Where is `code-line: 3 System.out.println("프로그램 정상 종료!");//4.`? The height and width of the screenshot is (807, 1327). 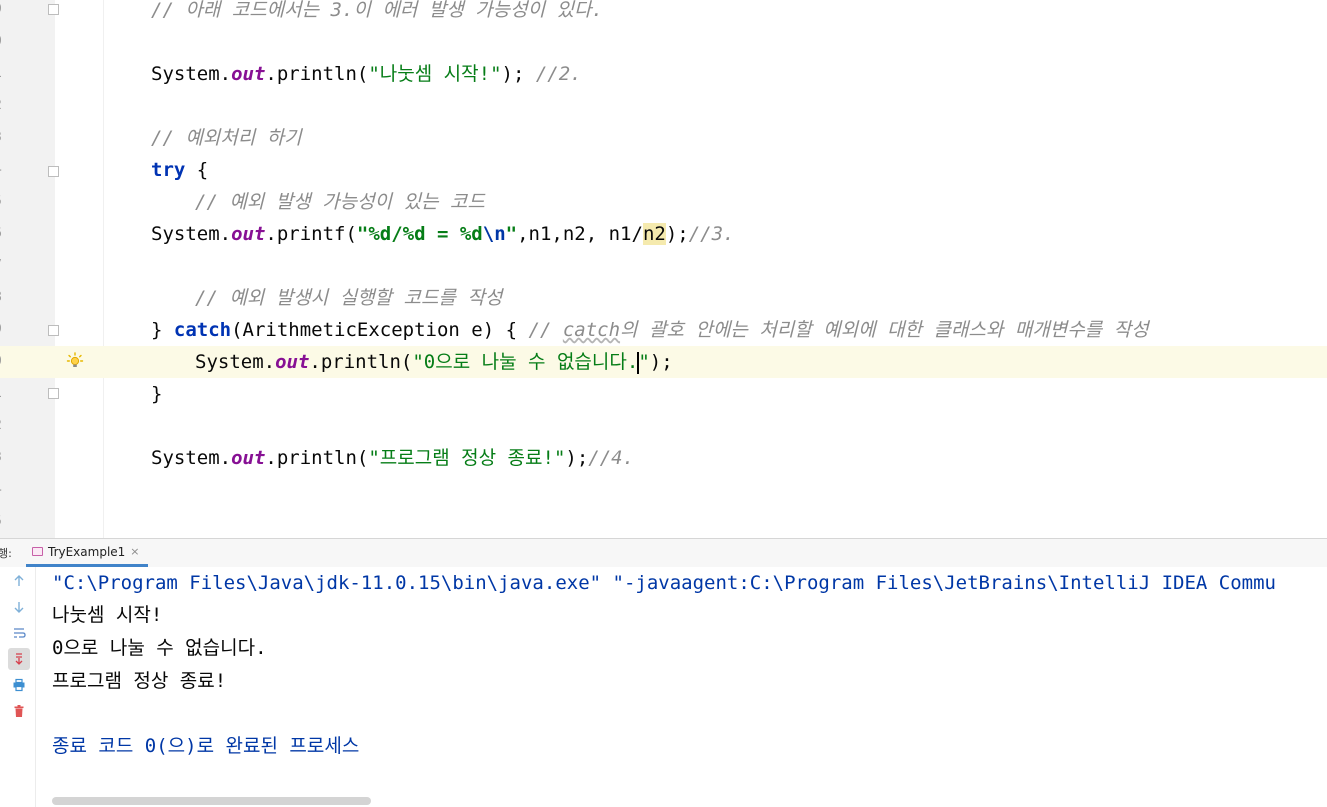 code-line: 3 System.out.println("프로그램 정상 종료!");//4. is located at coordinates (663, 458).